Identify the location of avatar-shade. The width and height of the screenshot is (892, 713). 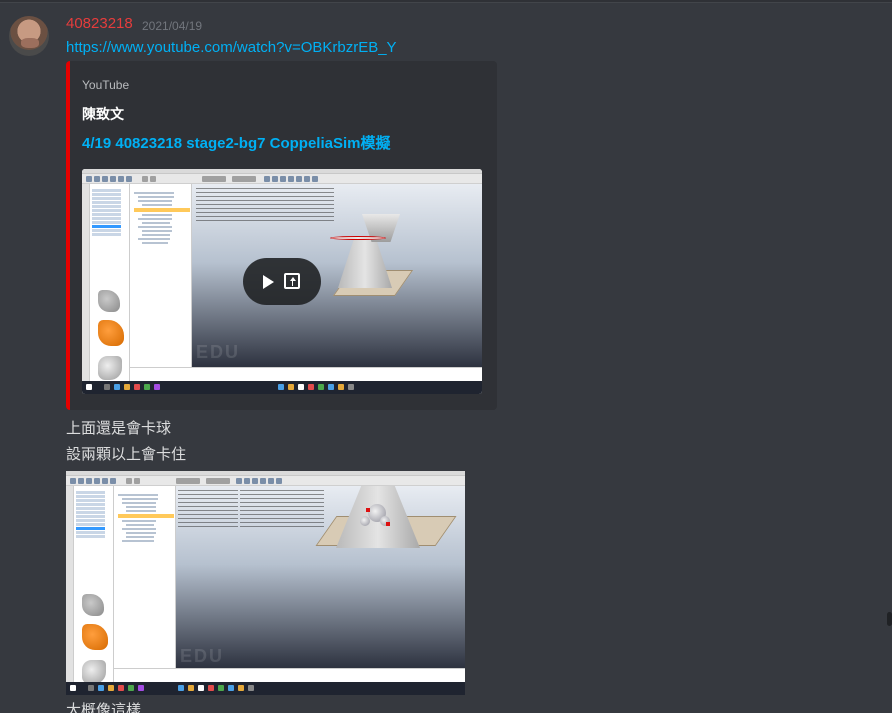
(30, 43).